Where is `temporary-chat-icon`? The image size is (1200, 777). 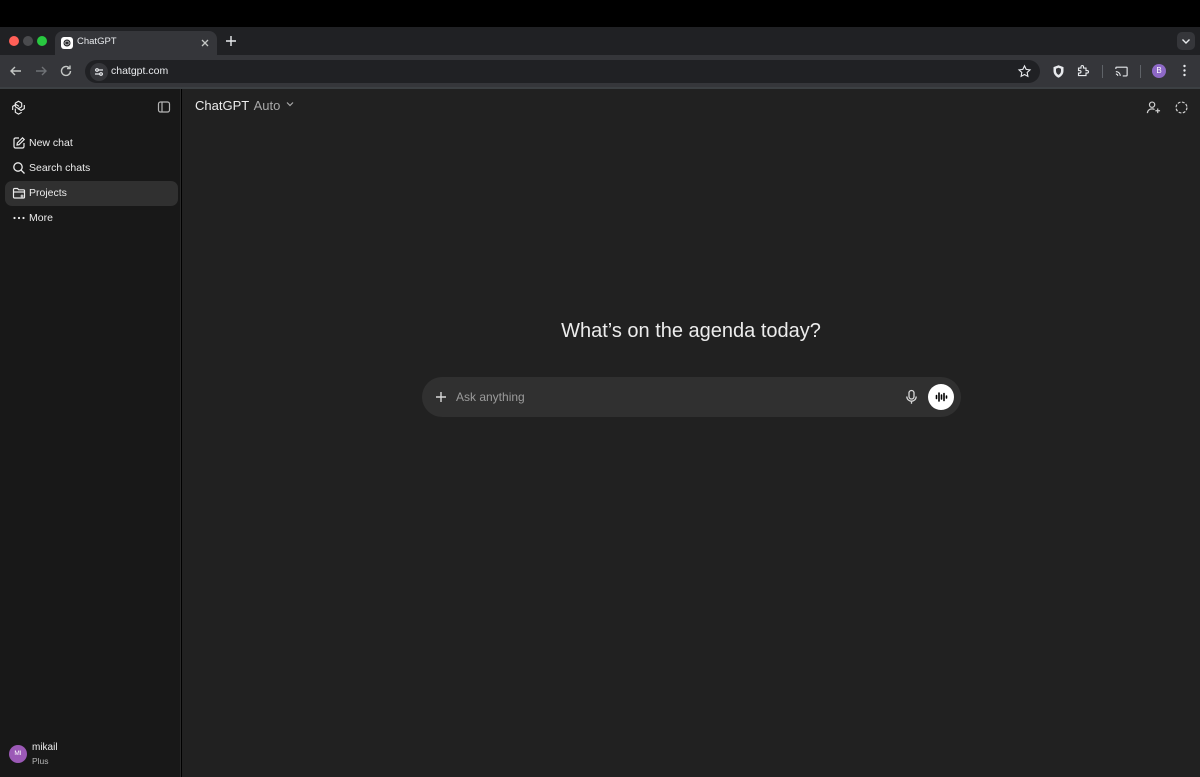 temporary-chat-icon is located at coordinates (1181, 107).